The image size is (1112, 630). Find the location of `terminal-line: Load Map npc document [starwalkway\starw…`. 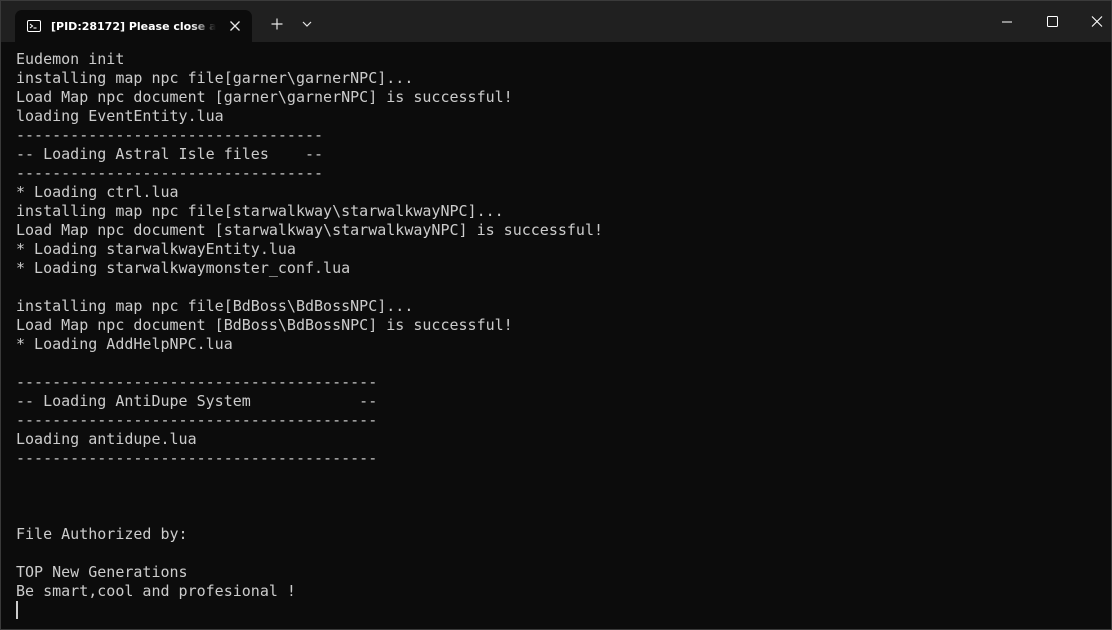

terminal-line: Load Map npc document [starwalkway\starw… is located at coordinates (309, 230).